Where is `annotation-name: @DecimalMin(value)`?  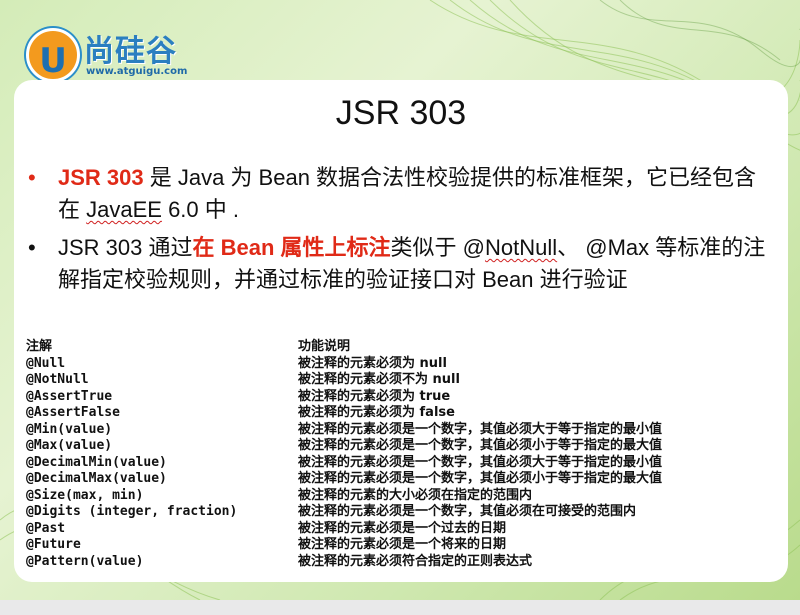 annotation-name: @DecimalMin(value) is located at coordinates (96, 462).